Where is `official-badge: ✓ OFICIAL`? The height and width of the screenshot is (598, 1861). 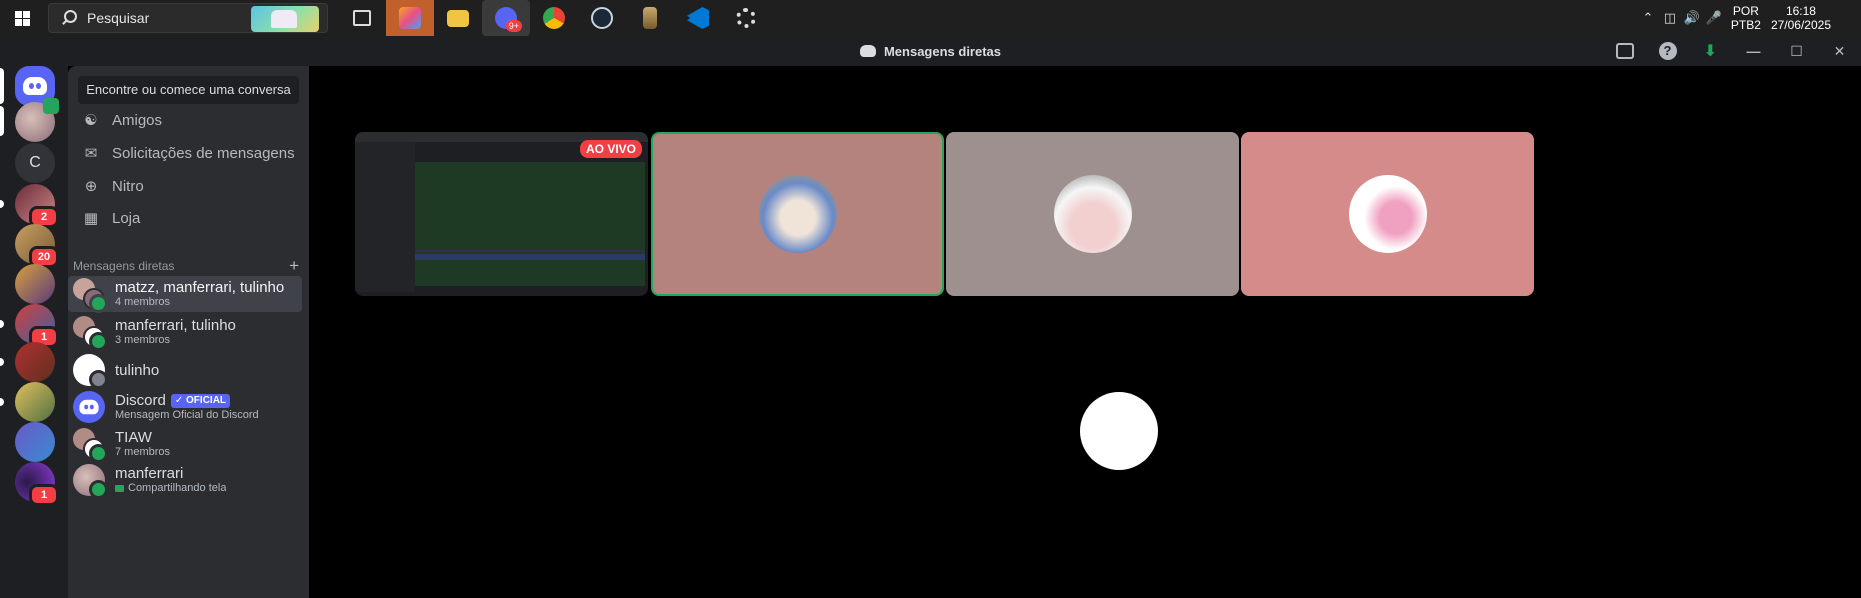 official-badge: ✓ OFICIAL is located at coordinates (200, 401).